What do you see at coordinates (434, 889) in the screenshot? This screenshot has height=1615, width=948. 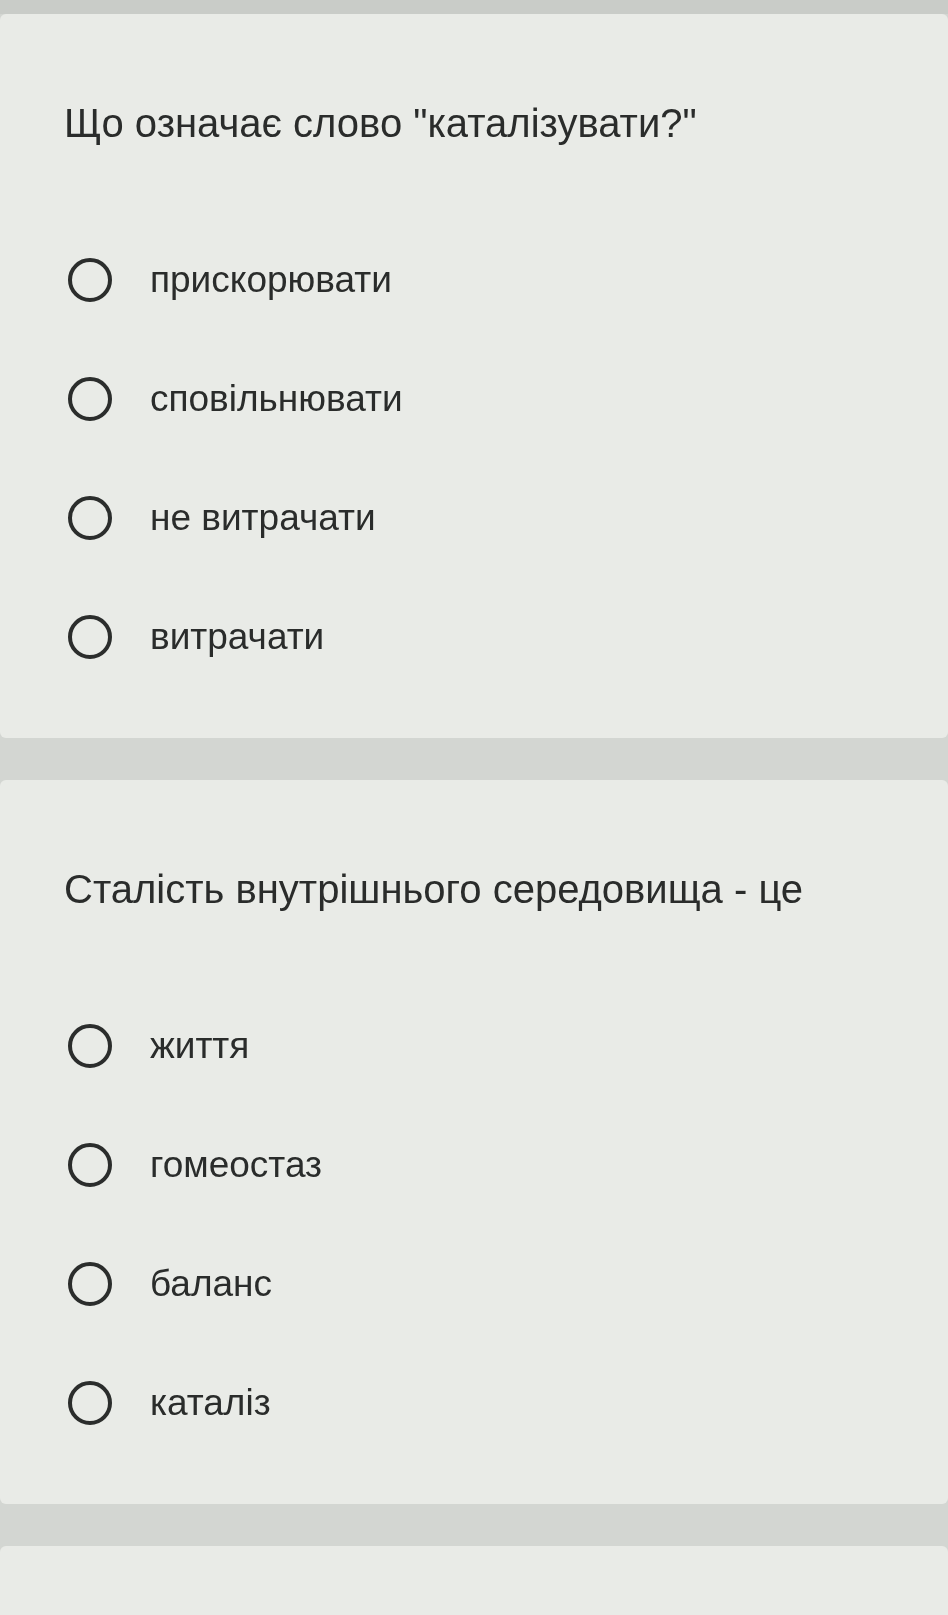 I see `question-text: Сталість внутрішнього середовища - це` at bounding box center [434, 889].